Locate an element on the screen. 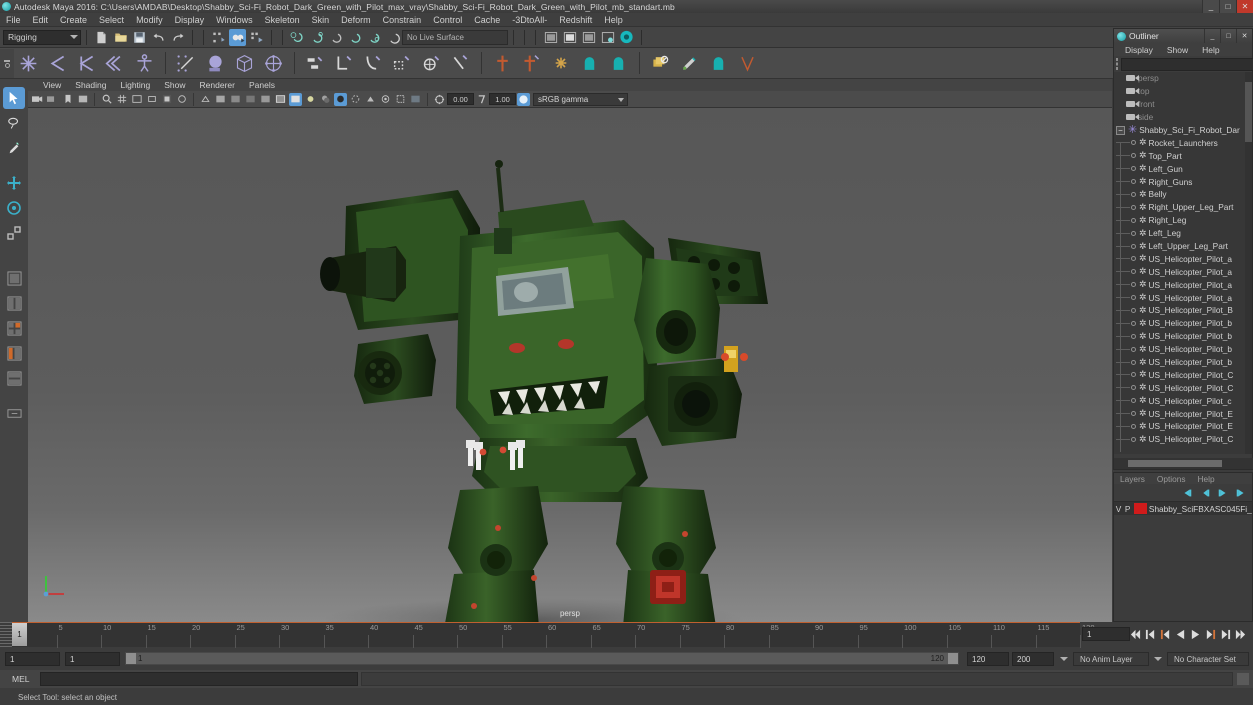  gamma-icon is located at coordinates (481, 99).